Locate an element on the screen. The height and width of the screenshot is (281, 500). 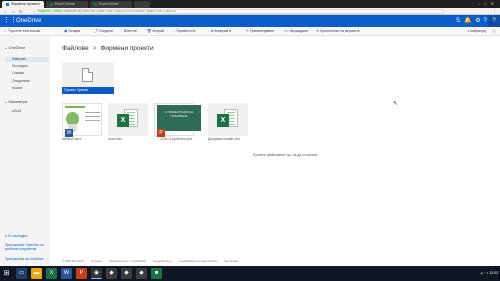
section-label: Компютри is located at coordinates (18, 101).